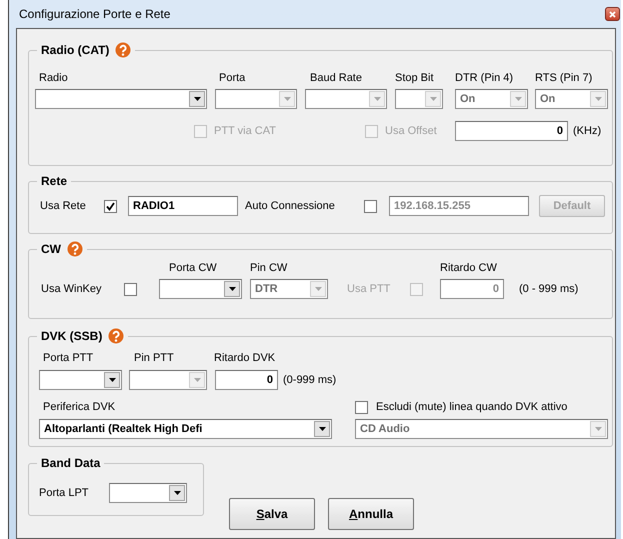 Image resolution: width=623 pixels, height=539 pixels. Describe the element at coordinates (183, 206) in the screenshot. I see `text-field: RADIO1` at that location.